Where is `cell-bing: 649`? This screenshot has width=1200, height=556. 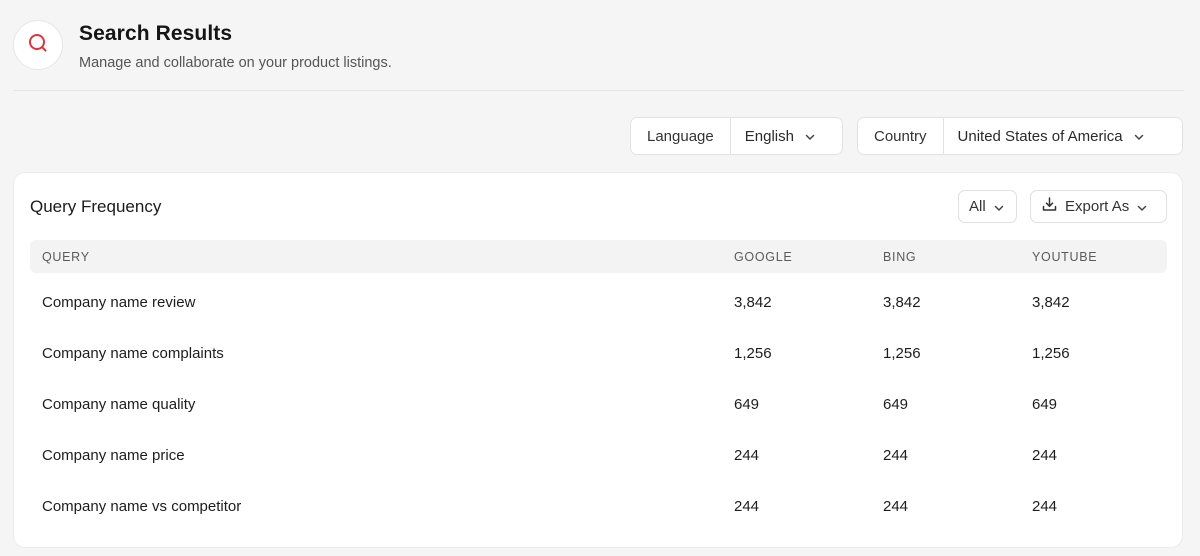 cell-bing: 649 is located at coordinates (896, 404).